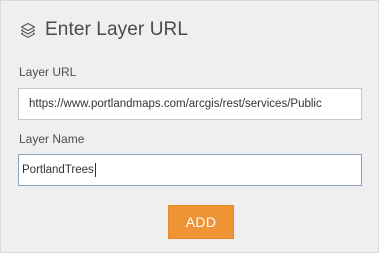 The height and width of the screenshot is (253, 379). I want to click on text-cursor, so click(95, 170).